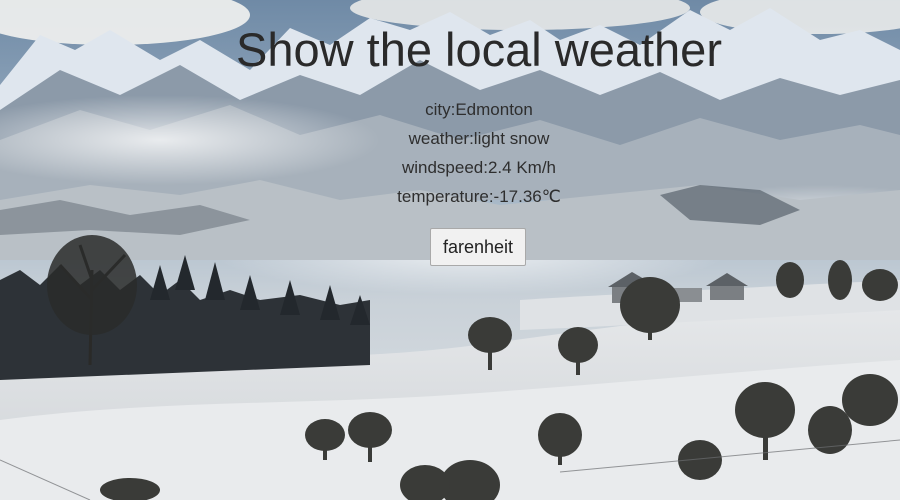 The image size is (900, 500). I want to click on page-title: Show the local weather, so click(479, 49).